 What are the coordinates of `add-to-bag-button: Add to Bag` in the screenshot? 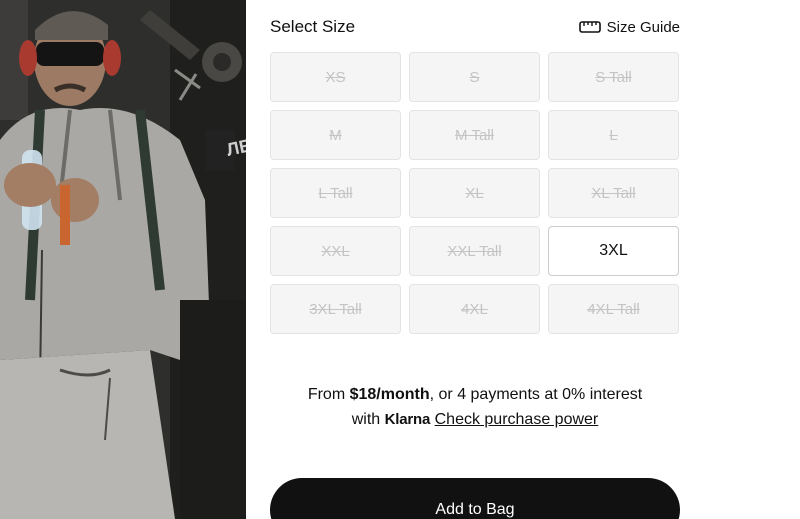 It's located at (475, 498).